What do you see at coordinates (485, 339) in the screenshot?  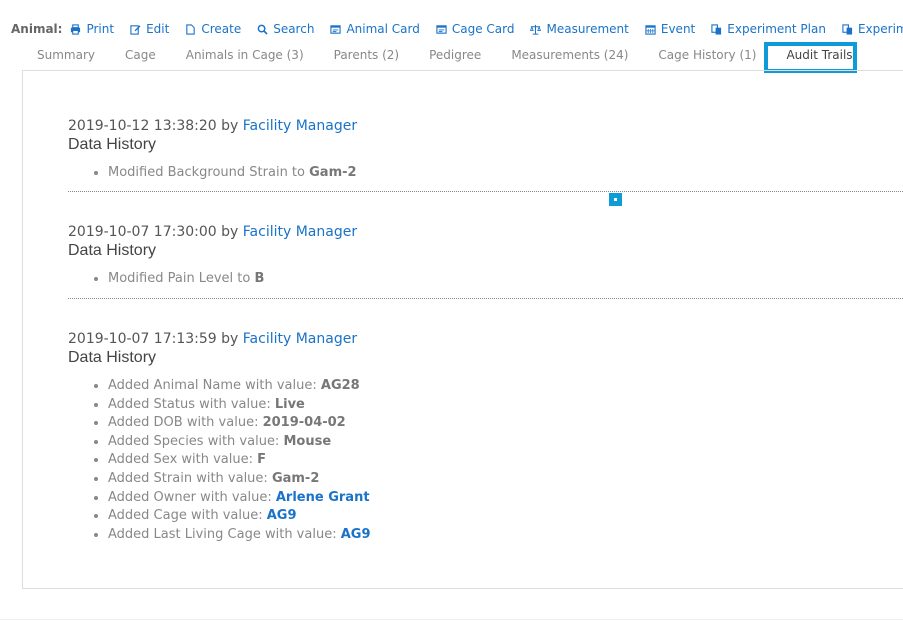 I see `entry-header: 2019-10-07 17:13:59 by Facility Manager` at bounding box center [485, 339].